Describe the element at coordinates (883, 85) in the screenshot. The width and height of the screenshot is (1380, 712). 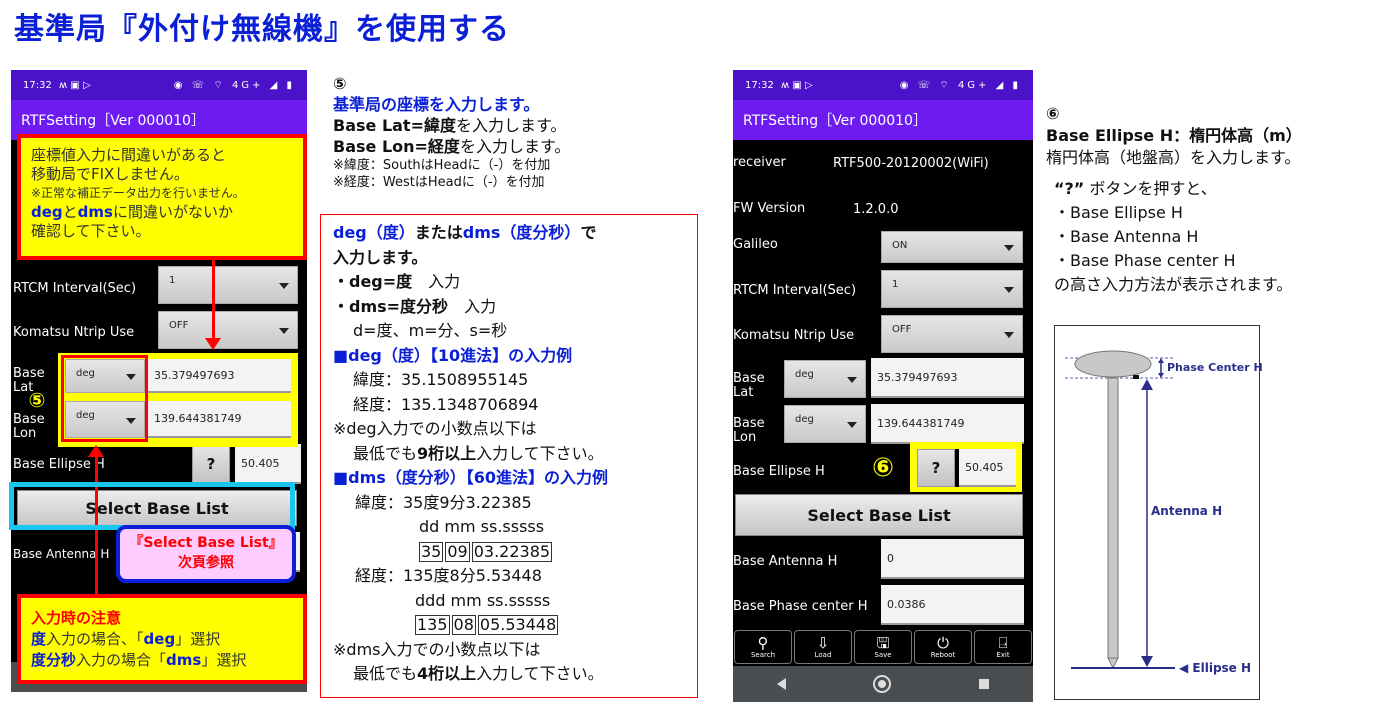
I see `status-bar: 17:32 ʍ ▣ ▷ ◉ ☏ ⌔ 4G+ ◢ ▮` at that location.